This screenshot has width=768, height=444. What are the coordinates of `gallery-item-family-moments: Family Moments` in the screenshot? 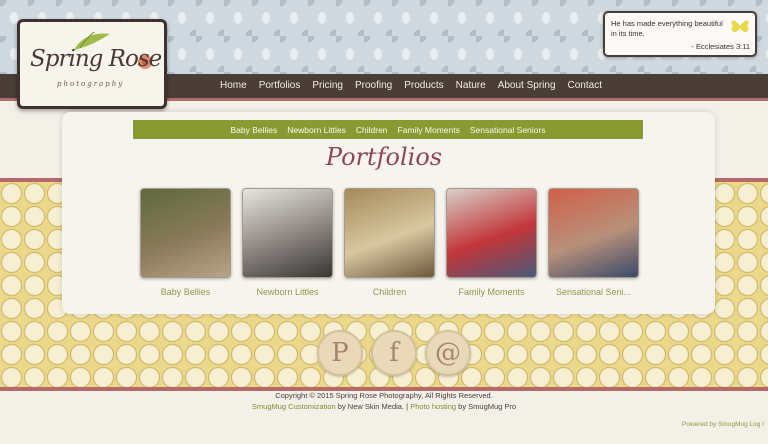 It's located at (491, 242).